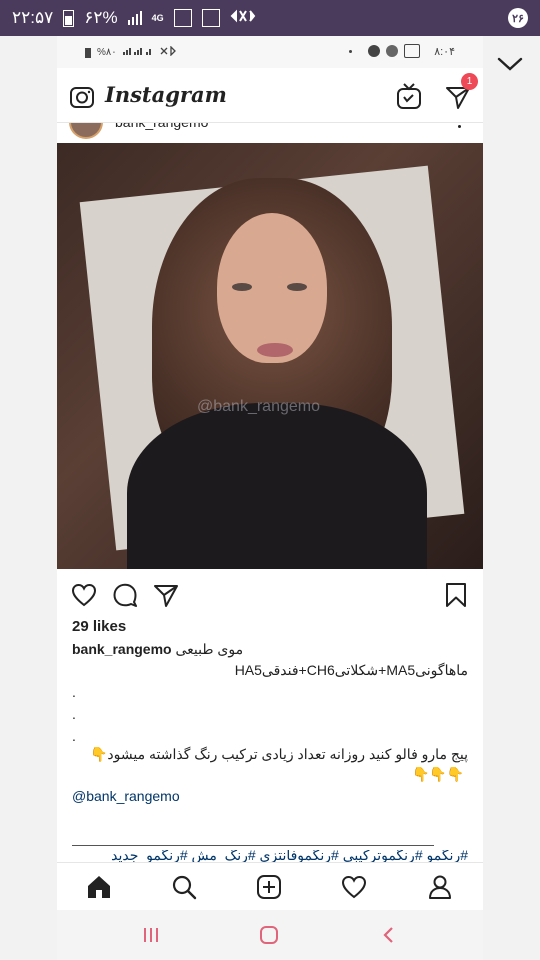 This screenshot has height=960, width=540. I want to click on direct-badge: 1, so click(469, 81).